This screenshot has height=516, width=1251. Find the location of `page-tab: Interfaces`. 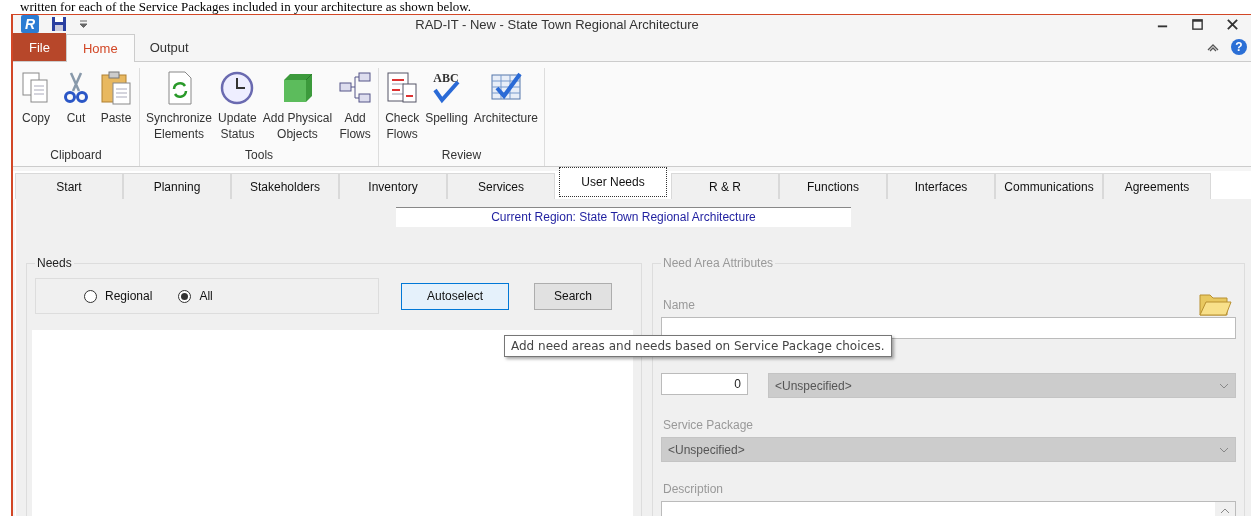

page-tab: Interfaces is located at coordinates (941, 186).